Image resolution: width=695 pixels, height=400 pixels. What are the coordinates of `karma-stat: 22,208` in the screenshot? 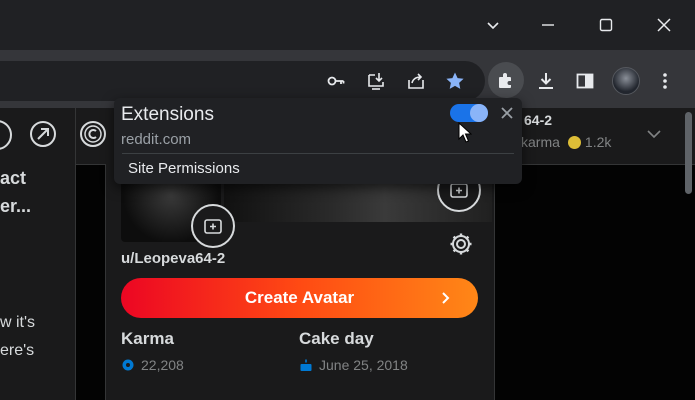 It's located at (152, 365).